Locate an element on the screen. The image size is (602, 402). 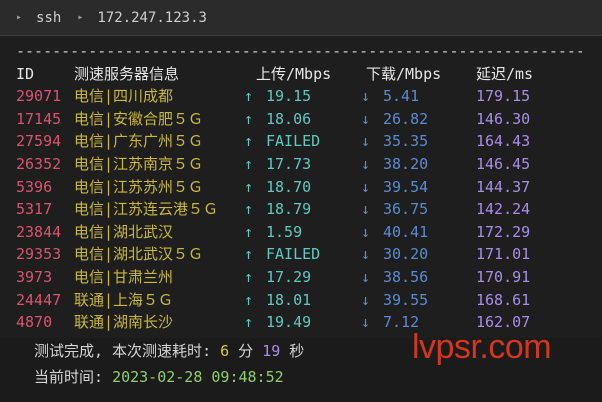
row-node: 电信|广东广州５Ｇ is located at coordinates (139, 141).